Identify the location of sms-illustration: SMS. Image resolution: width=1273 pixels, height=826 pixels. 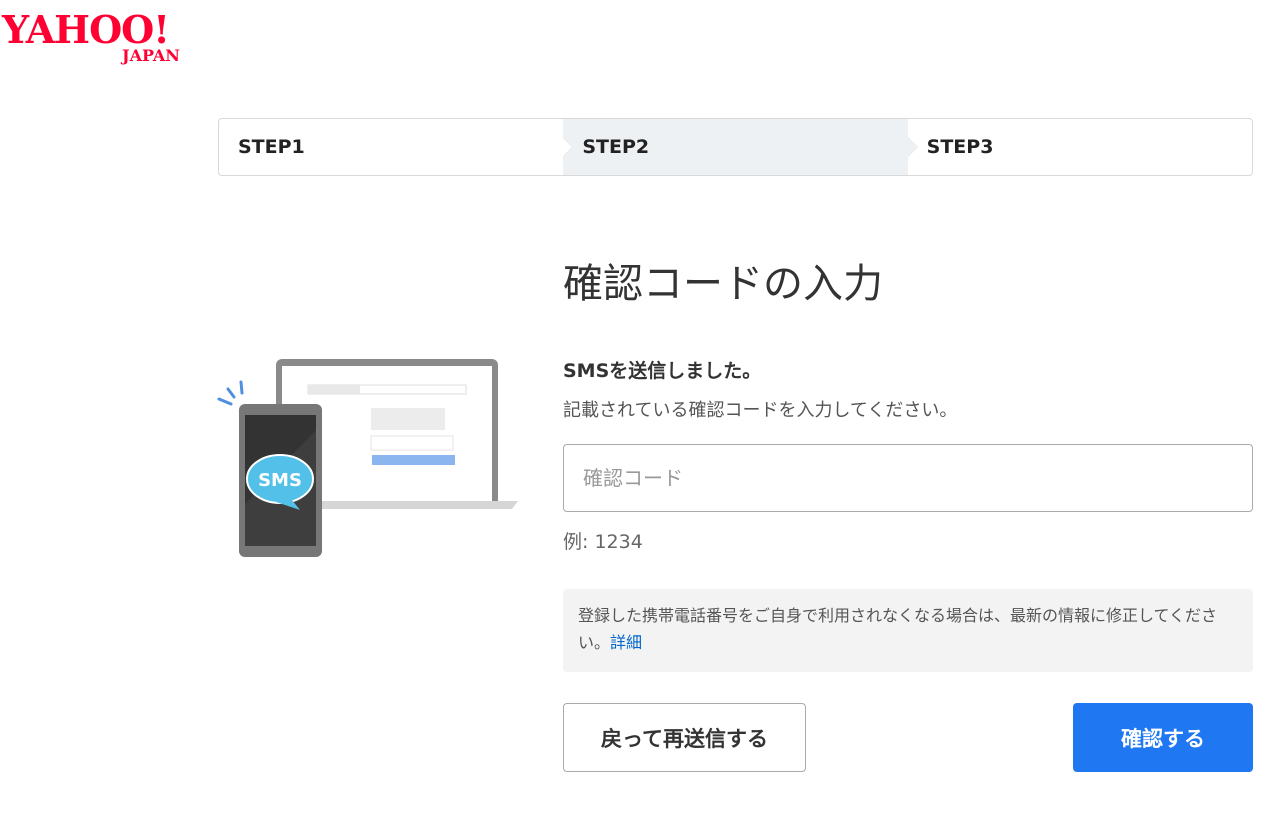
(369, 459).